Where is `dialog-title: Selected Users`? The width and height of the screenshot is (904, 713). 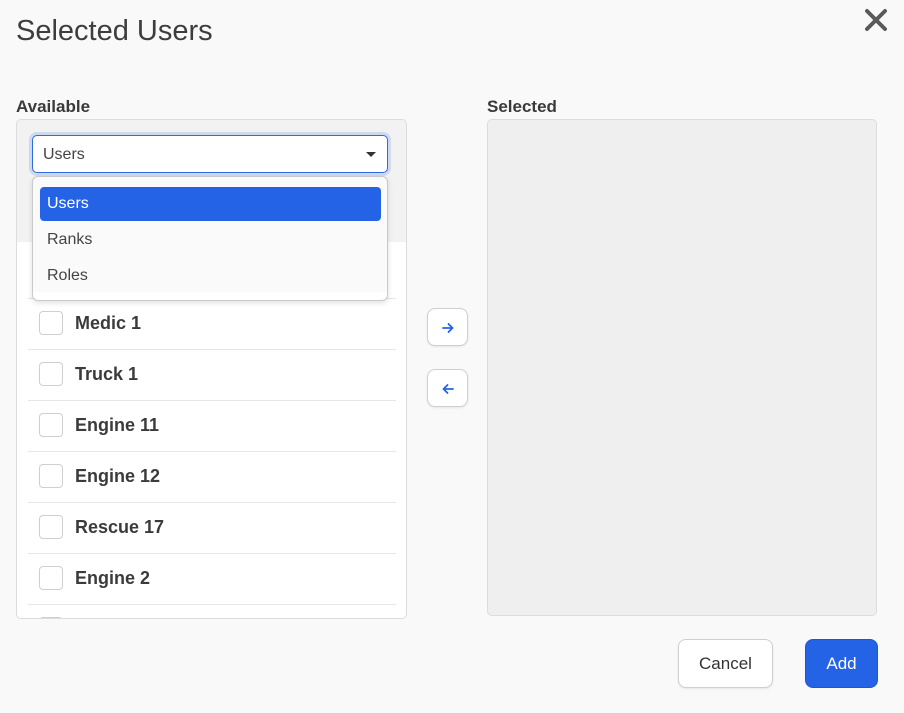 dialog-title: Selected Users is located at coordinates (114, 31).